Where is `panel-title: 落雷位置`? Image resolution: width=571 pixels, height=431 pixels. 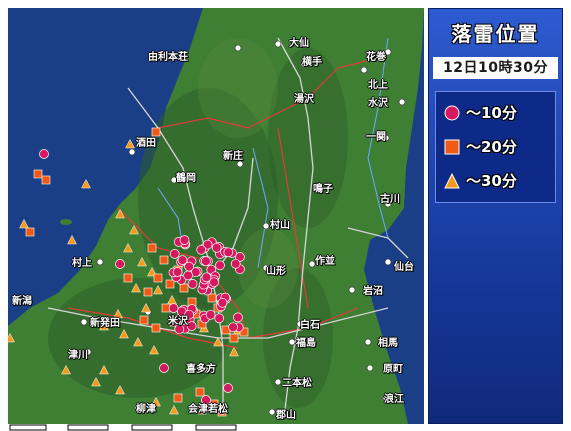
panel-title: 落雷位置 is located at coordinates (495, 34).